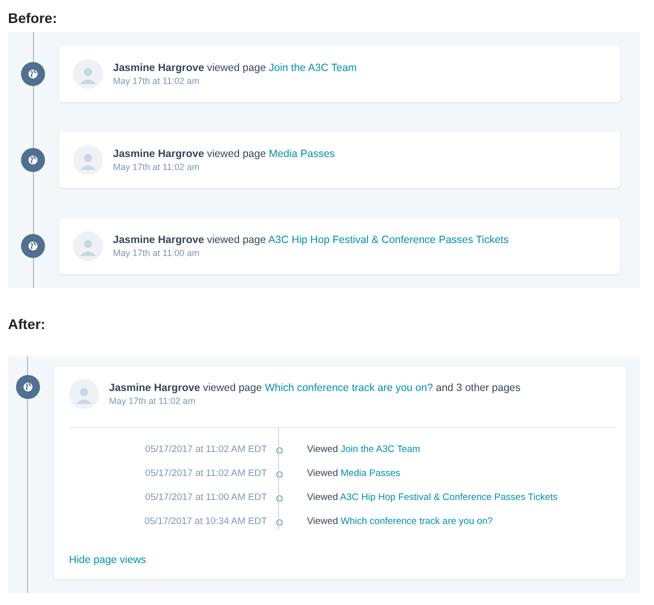  I want to click on view-text: Viewed Join the A3C Team, so click(364, 450).